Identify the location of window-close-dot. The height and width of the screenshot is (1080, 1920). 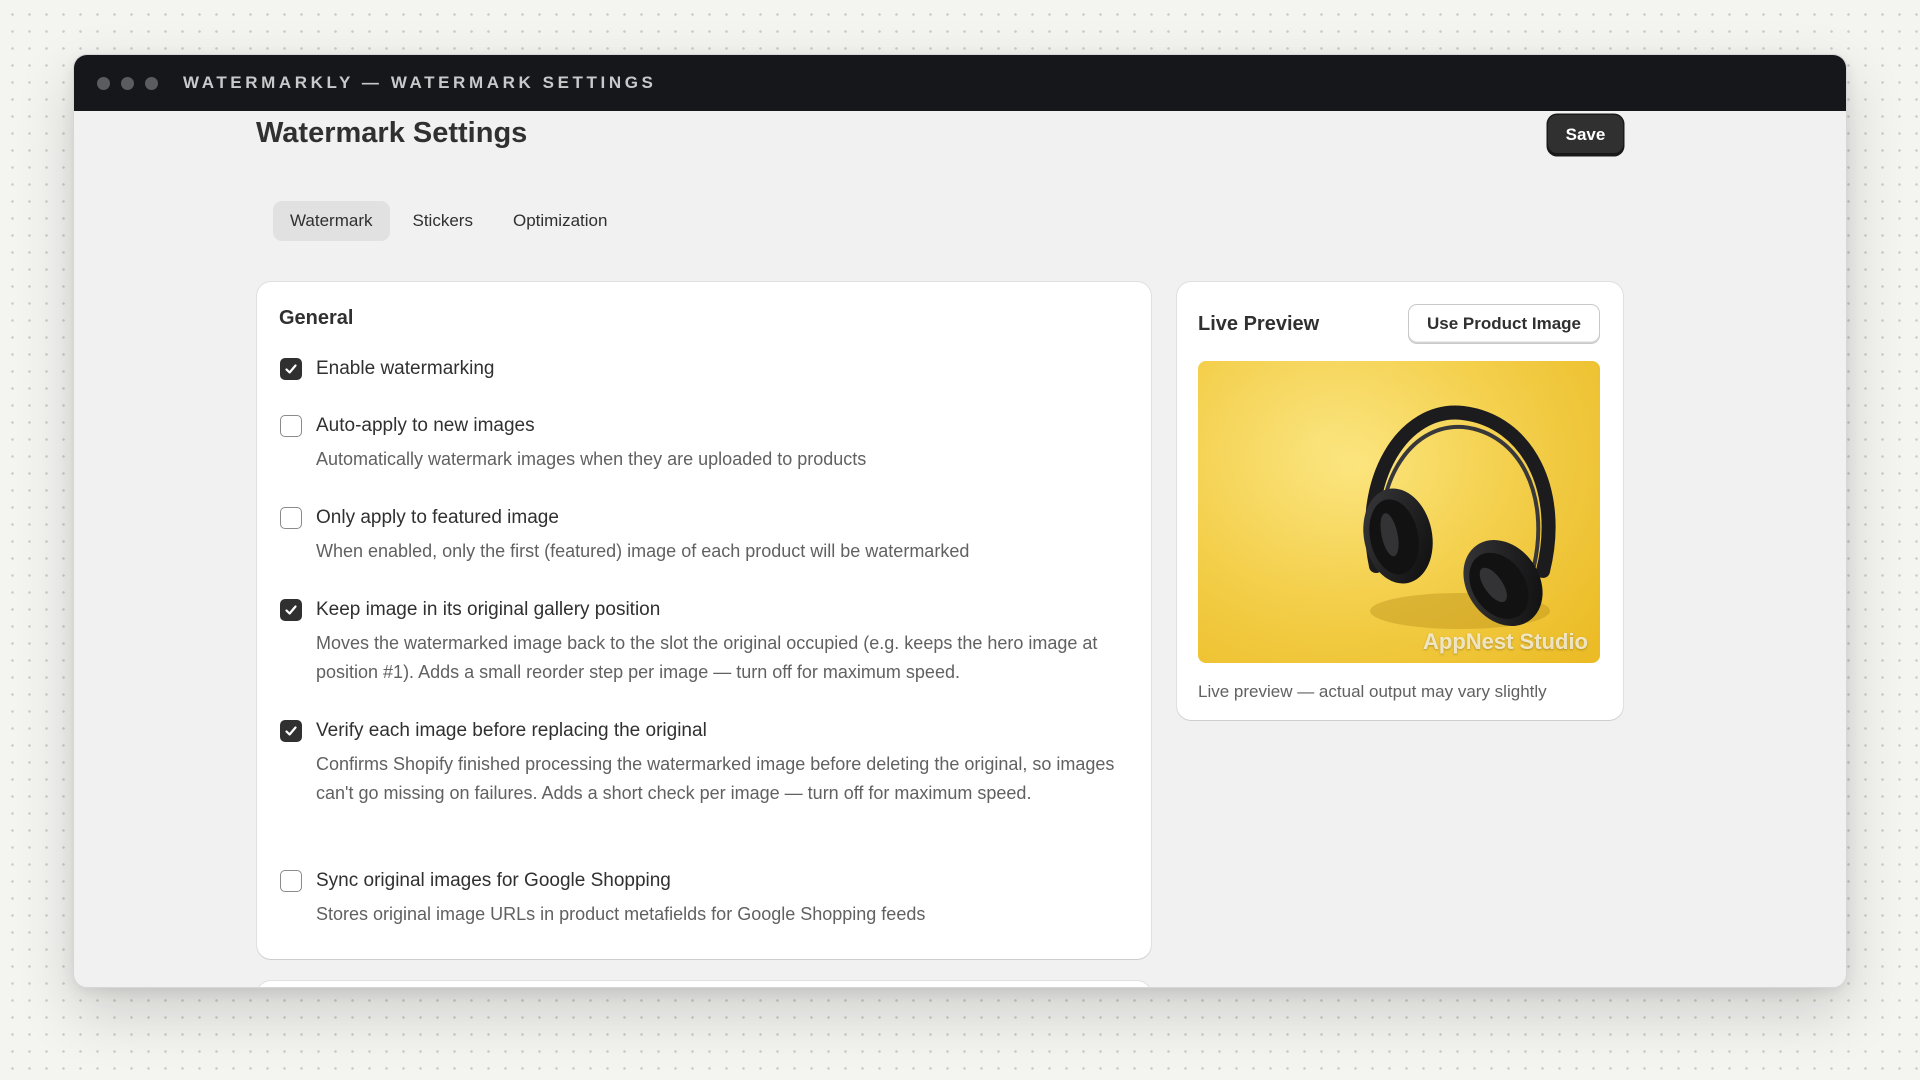
(103, 83).